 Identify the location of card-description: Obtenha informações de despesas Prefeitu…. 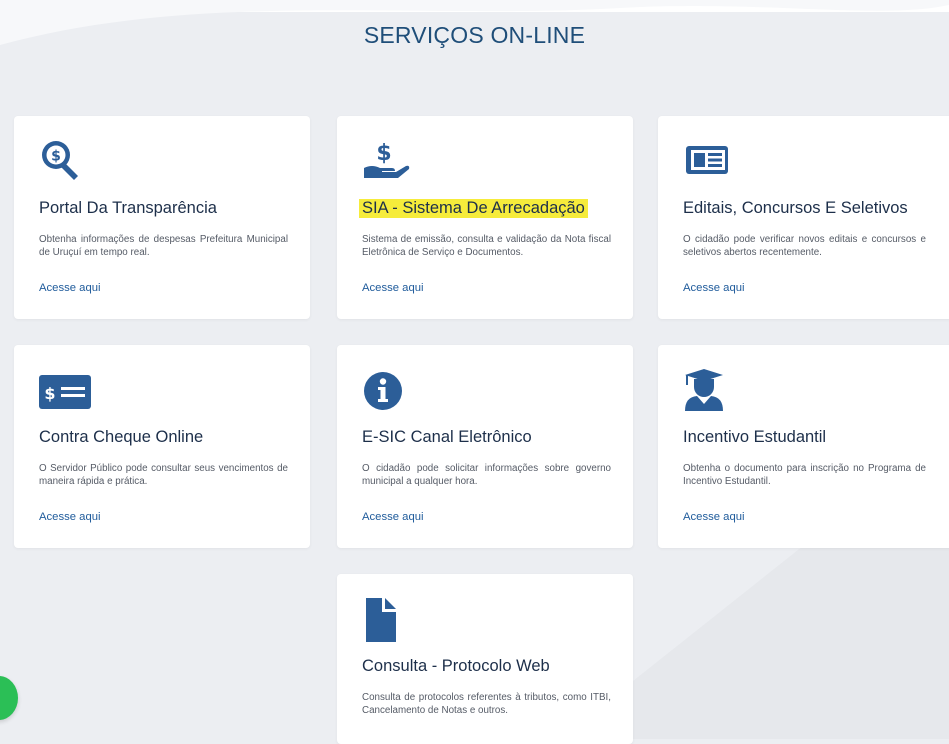
(163, 246).